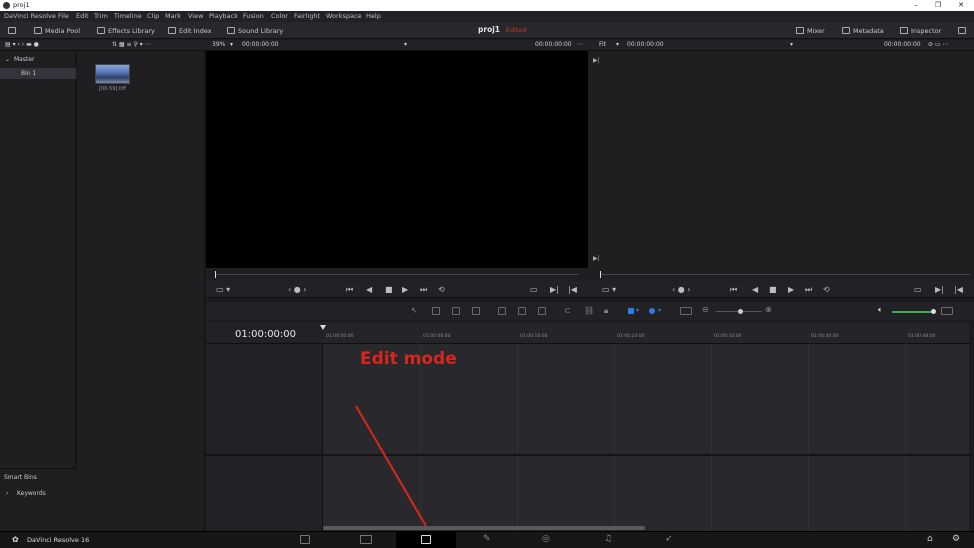  I want to click on sort-icon: ⇅ ▦ ≡ ⚲ ▾ ⋯, so click(131, 44).